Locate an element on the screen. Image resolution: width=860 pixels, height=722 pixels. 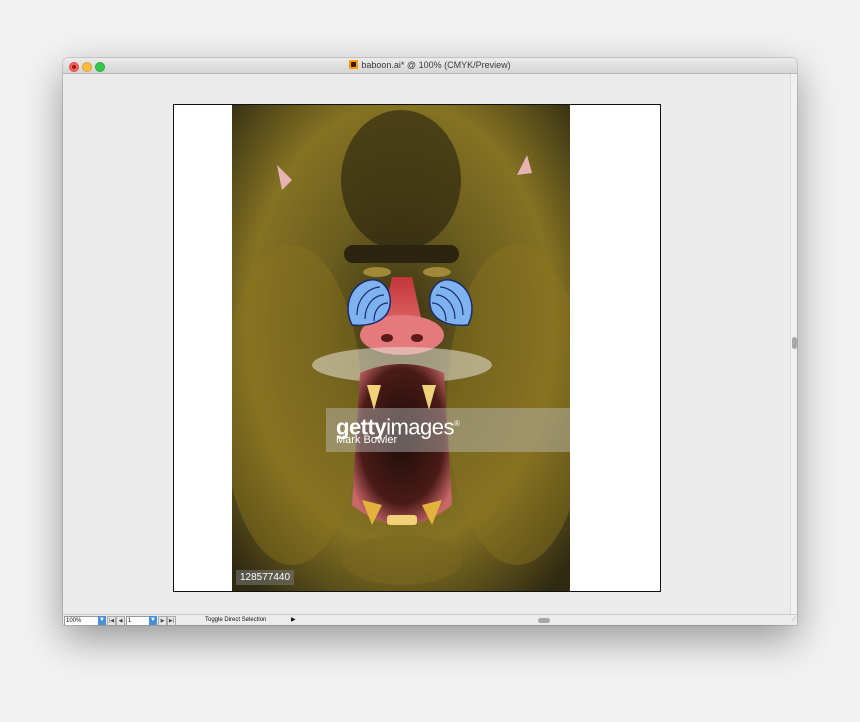
next-page-icon: ▶ is located at coordinates (162, 621).